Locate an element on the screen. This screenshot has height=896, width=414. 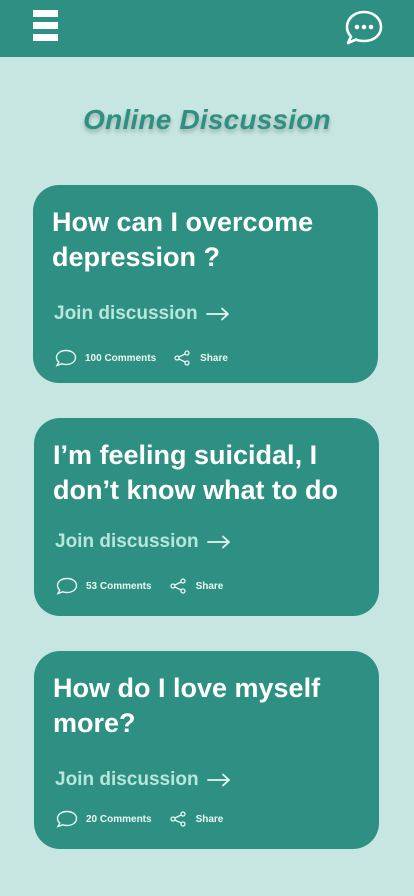
comments-link: 53 Comments is located at coordinates (104, 586).